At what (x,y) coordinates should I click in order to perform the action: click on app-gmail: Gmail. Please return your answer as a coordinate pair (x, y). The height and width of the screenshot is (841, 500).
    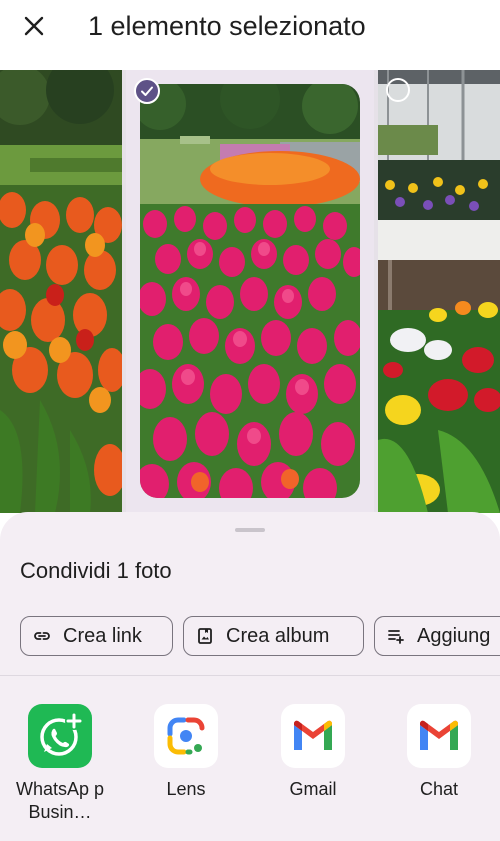
    Looking at the image, I should click on (313, 752).